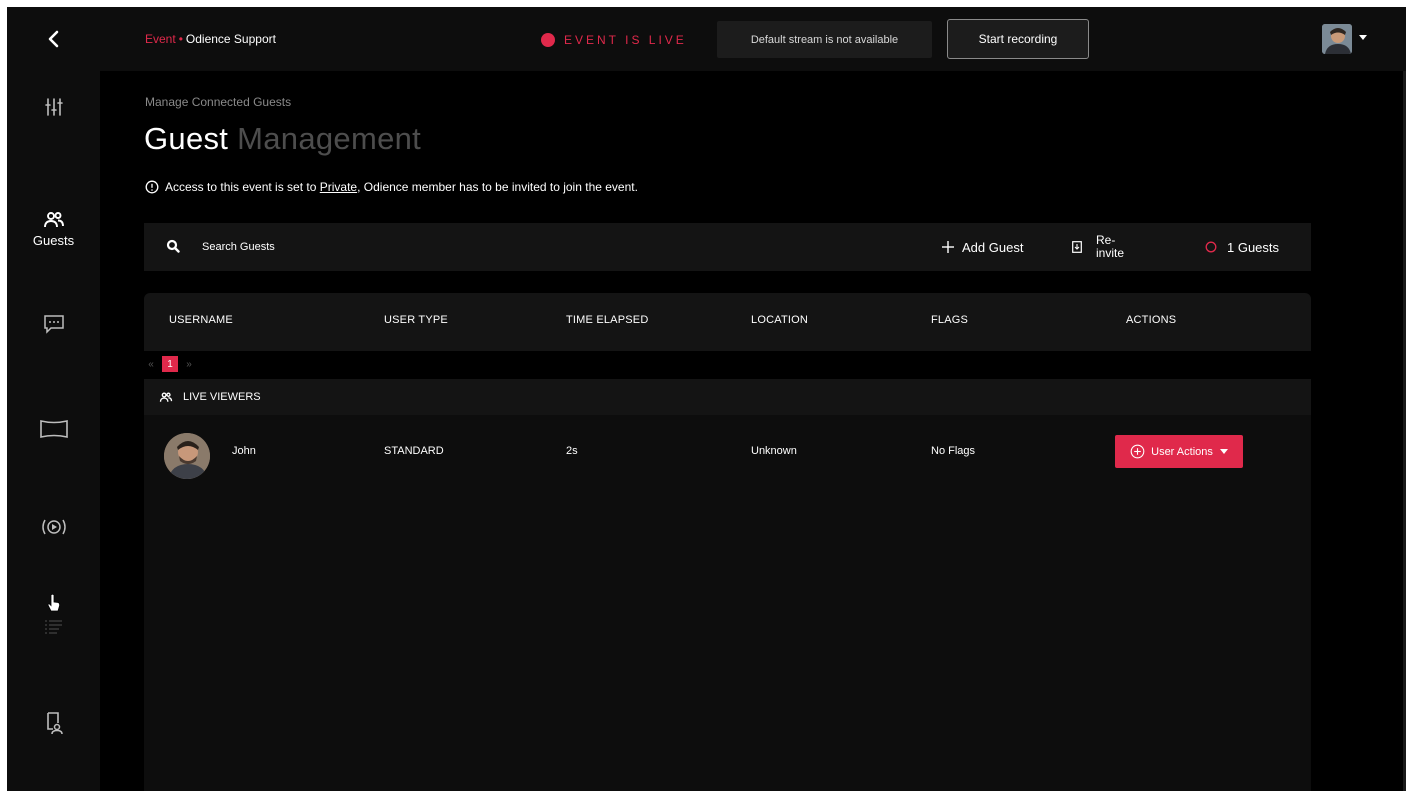 The width and height of the screenshot is (1413, 791). I want to click on user-actions-label: User Actions, so click(1182, 451).